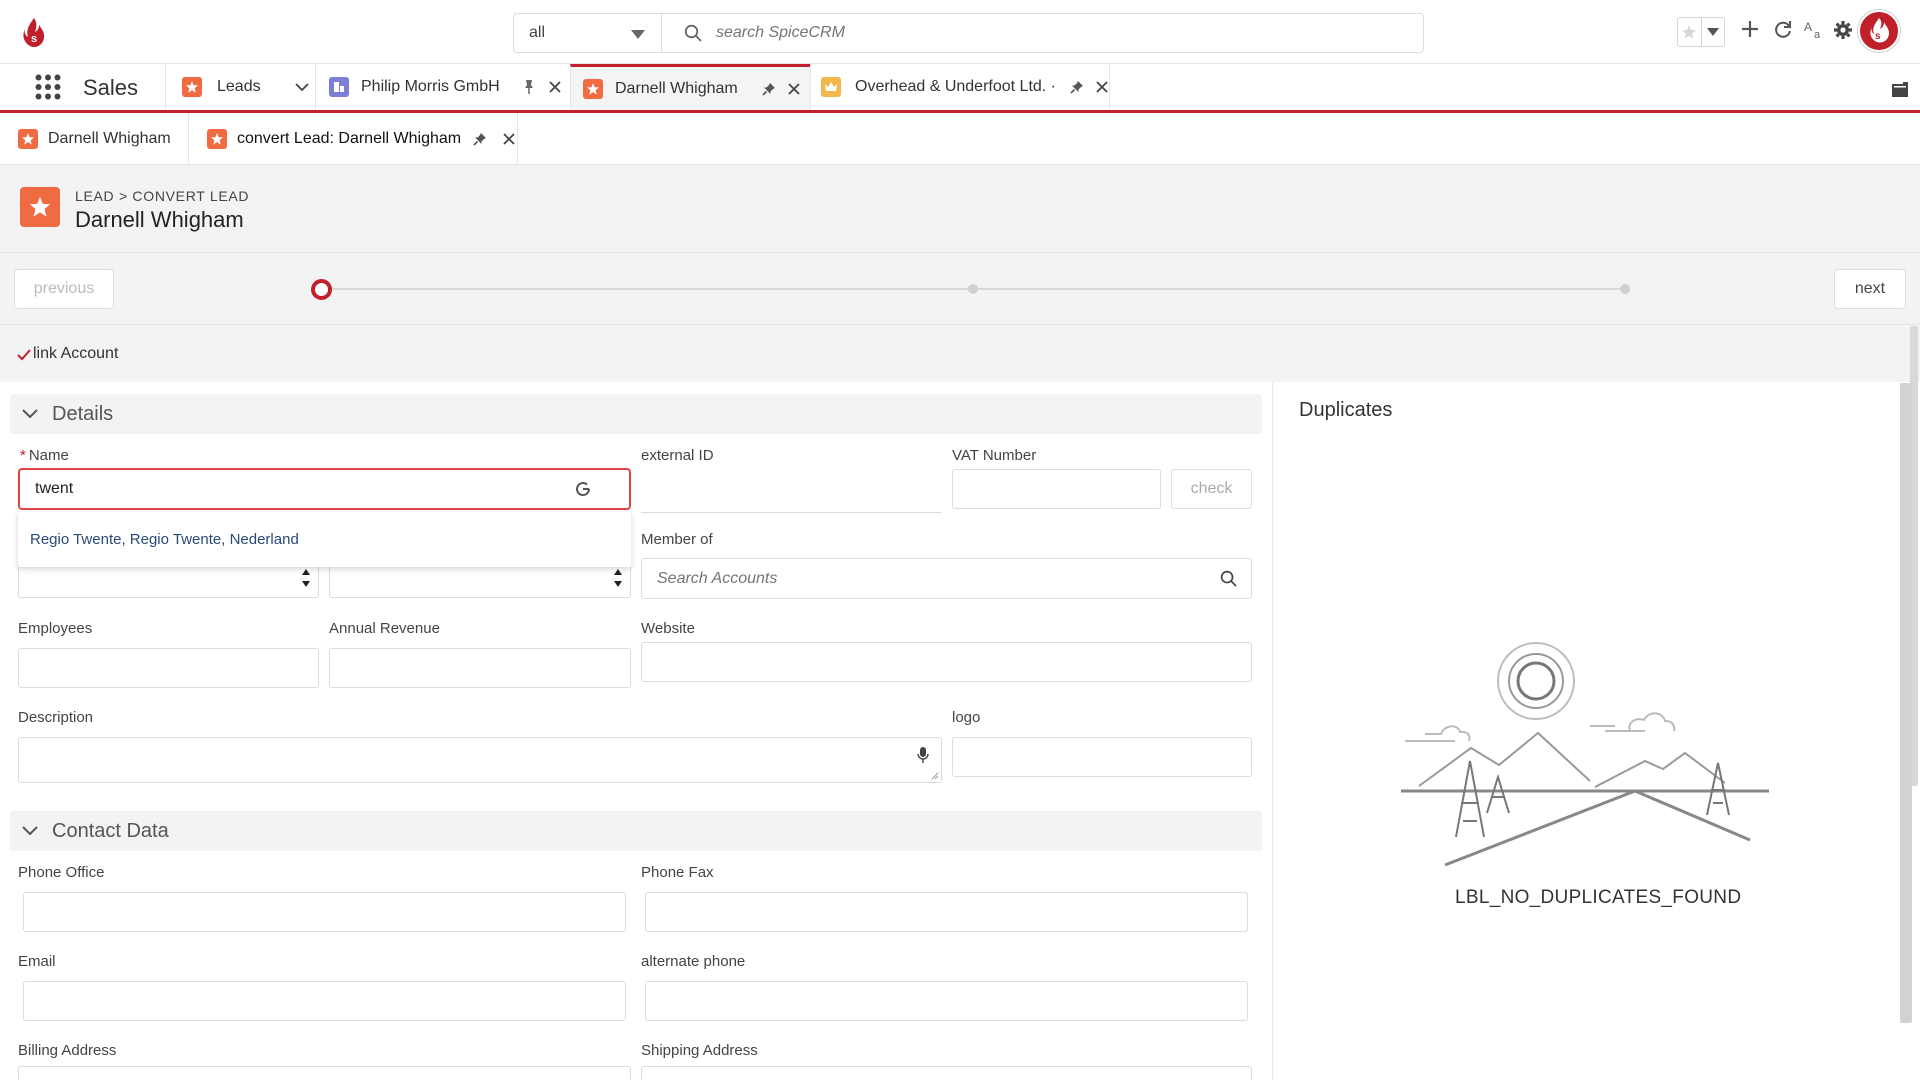 This screenshot has height=1080, width=1920. I want to click on tab-label: Philip Morris GmbH, so click(430, 86).